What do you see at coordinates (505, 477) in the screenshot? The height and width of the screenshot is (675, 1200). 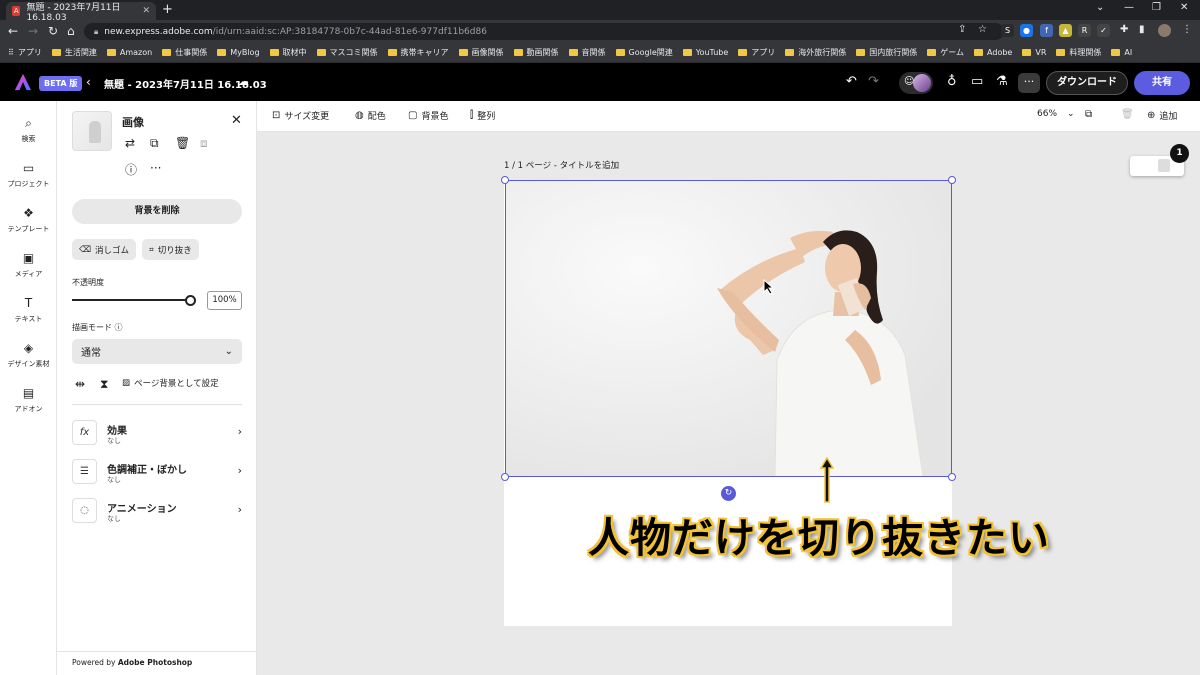 I see `resize-handle-bottom-left` at bounding box center [505, 477].